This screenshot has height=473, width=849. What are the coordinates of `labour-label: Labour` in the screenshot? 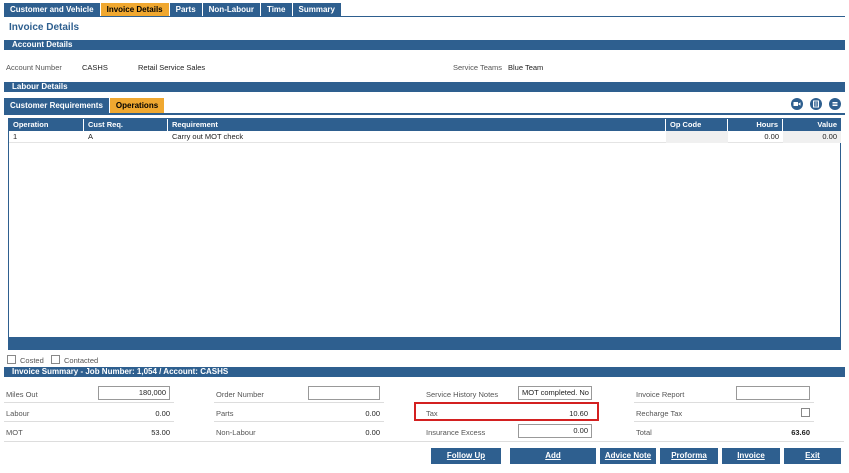 It's located at (18, 413).